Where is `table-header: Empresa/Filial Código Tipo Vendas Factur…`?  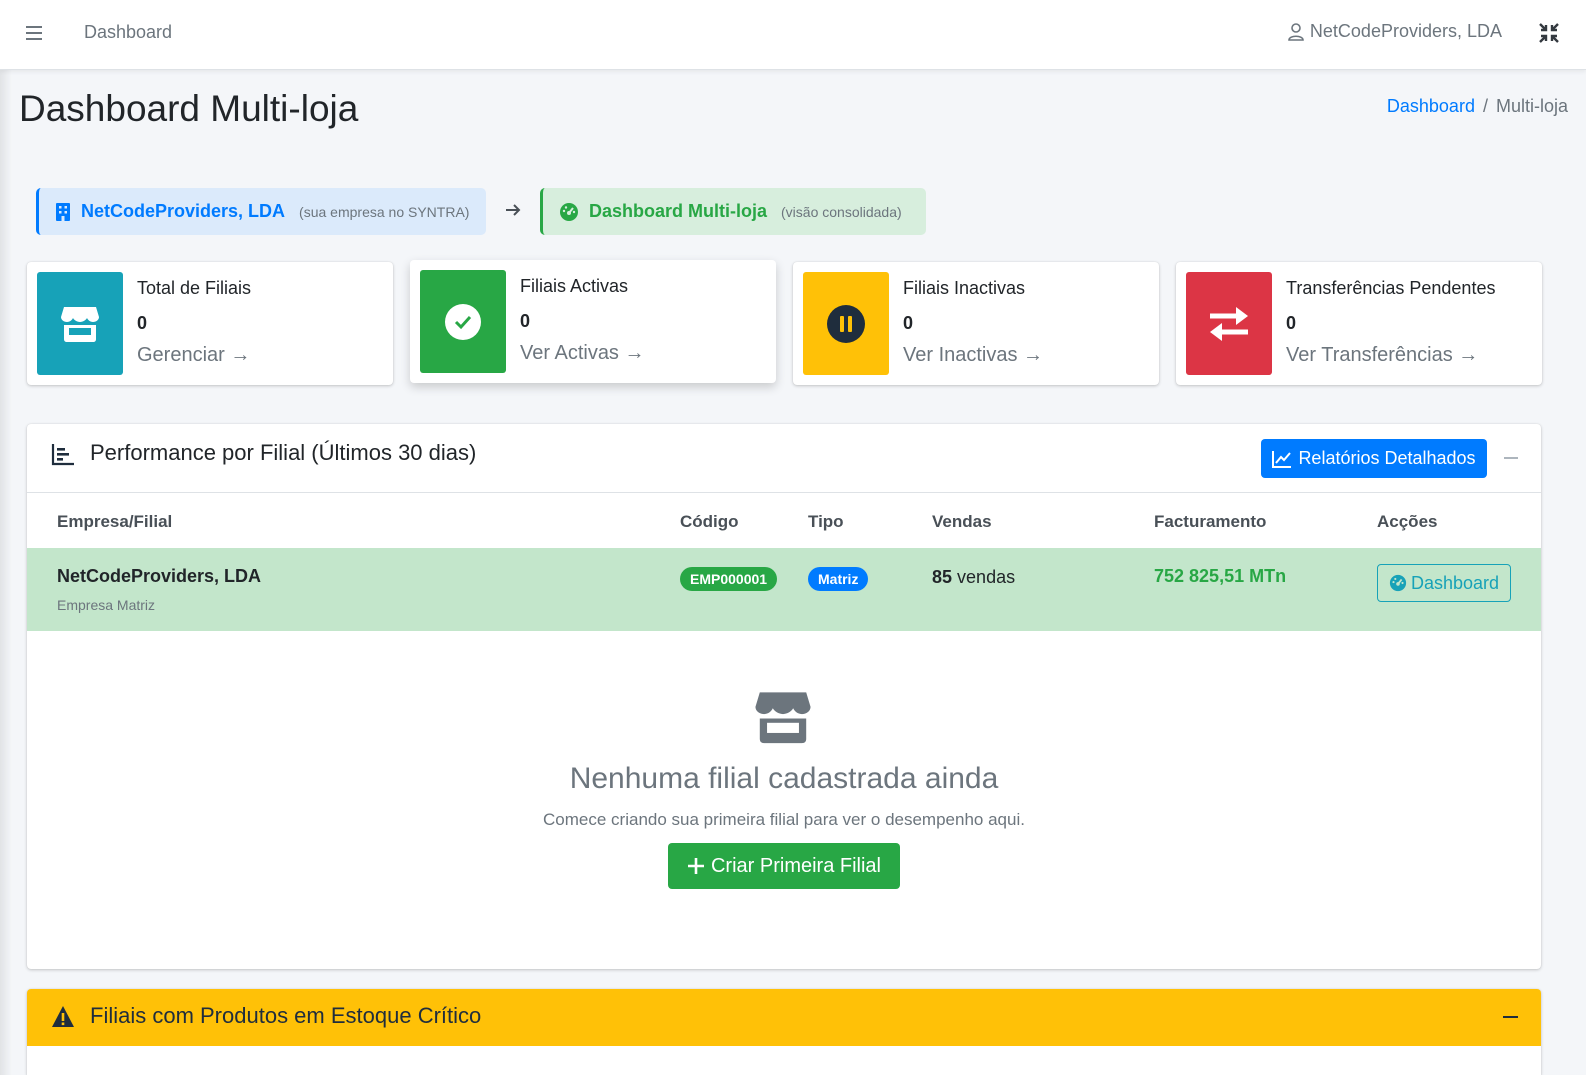
table-header: Empresa/Filial Código Tipo Vendas Factur… is located at coordinates (784, 520).